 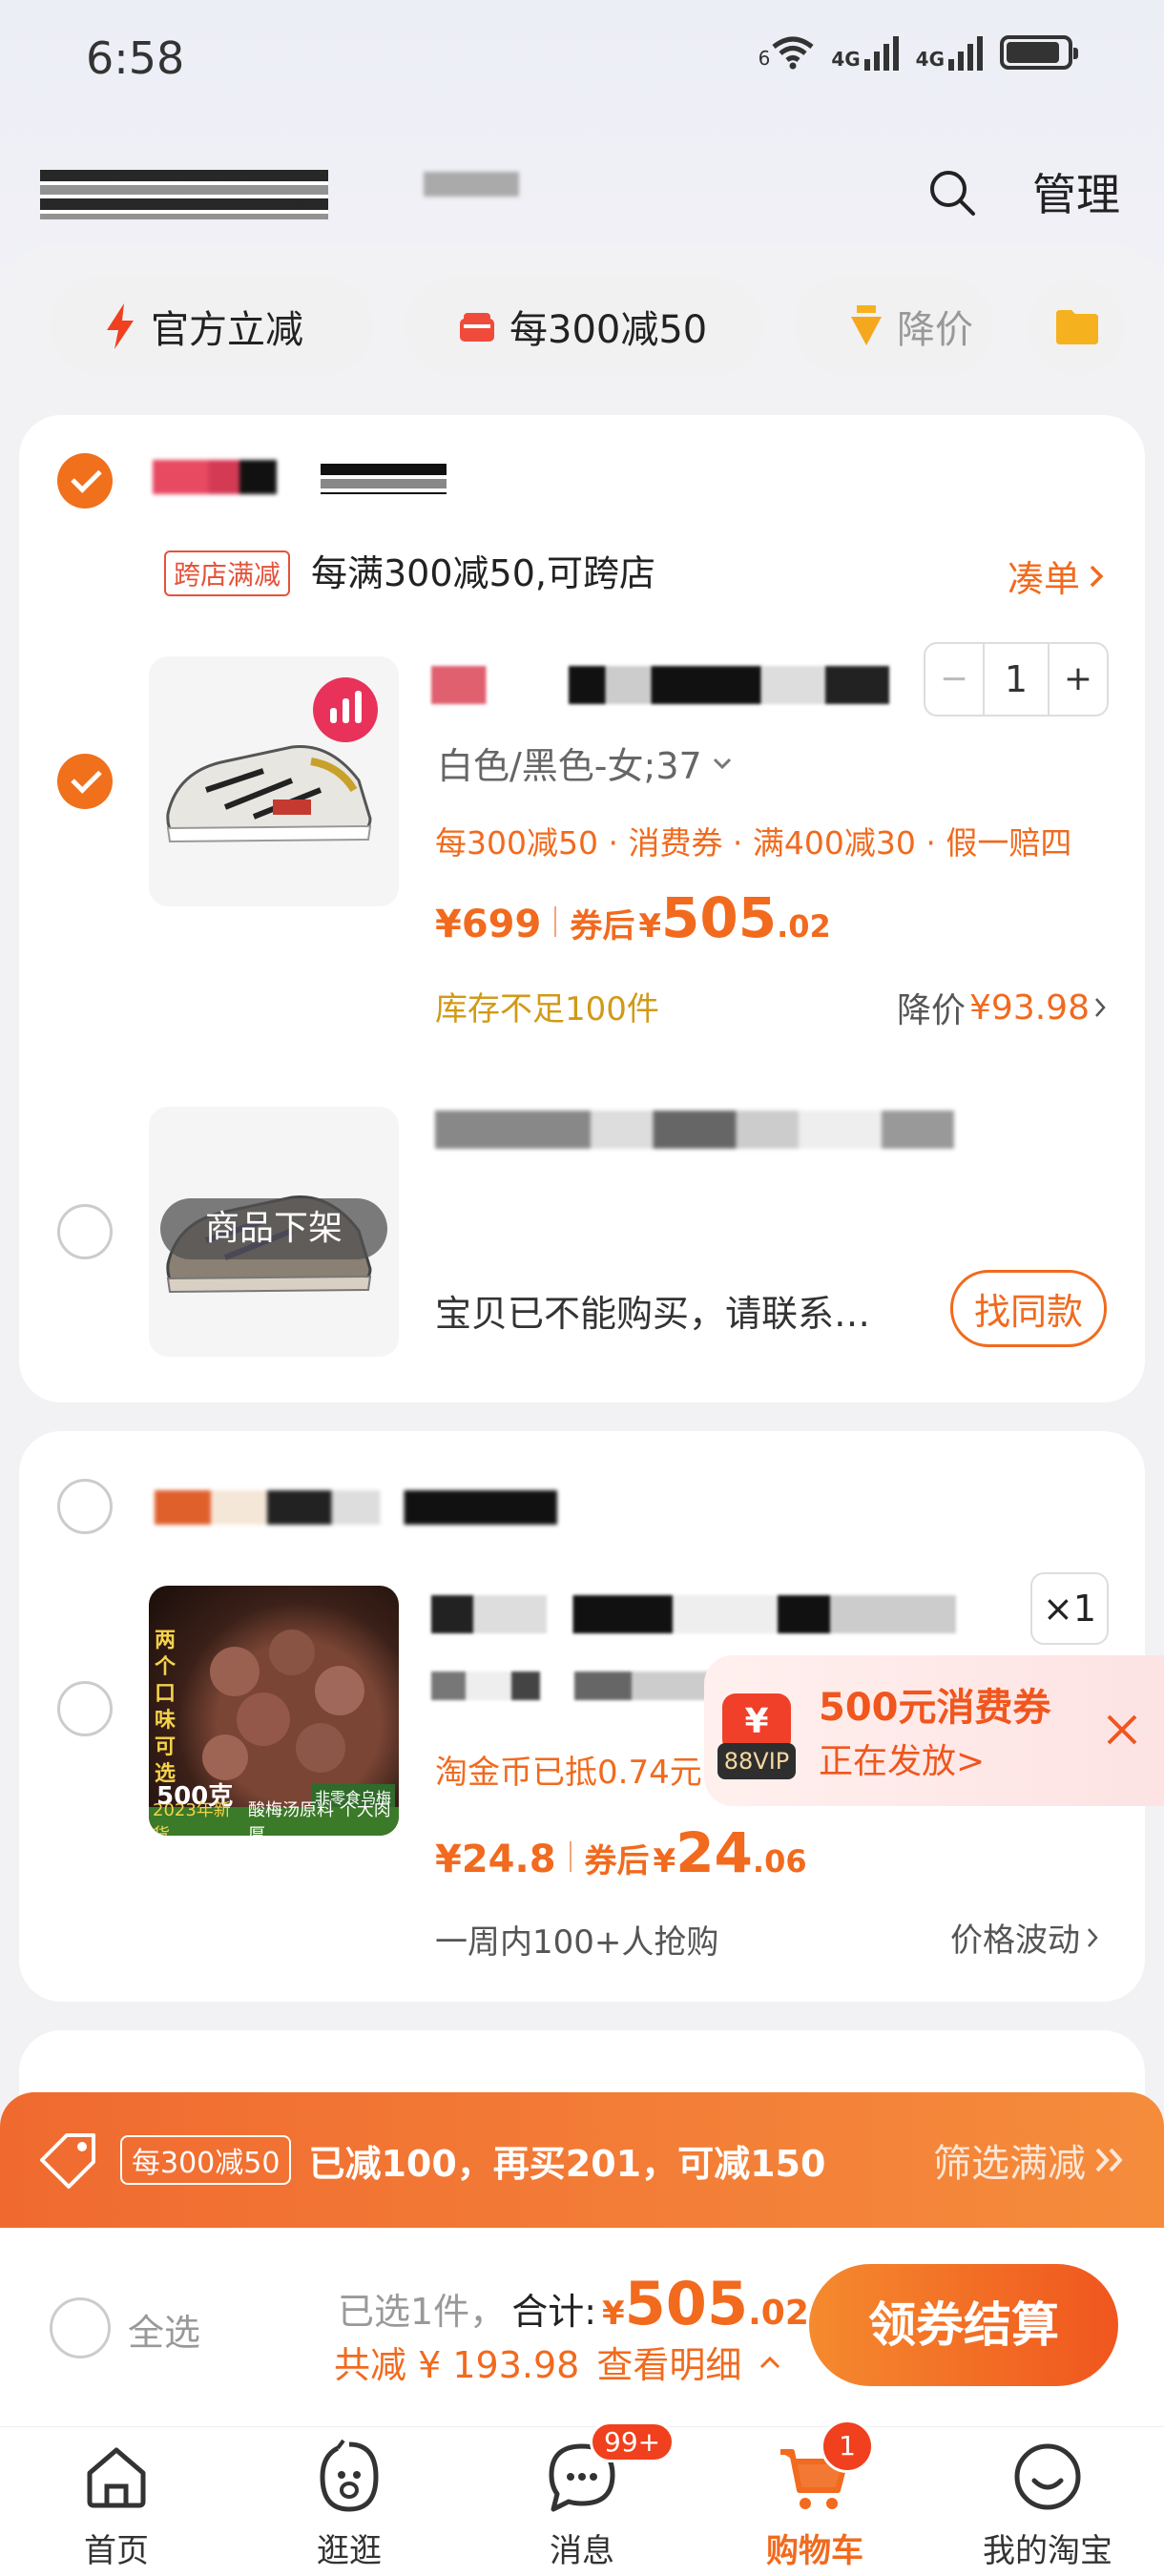 I want to click on item-2-title-redacted, so click(x=694, y=1130).